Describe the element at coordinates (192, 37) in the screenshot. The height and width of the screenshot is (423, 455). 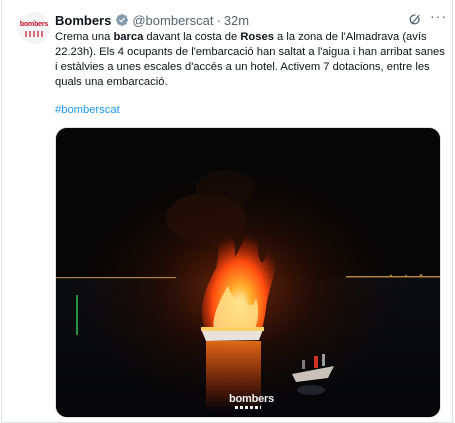
I see `text-part: davant la costa de` at that location.